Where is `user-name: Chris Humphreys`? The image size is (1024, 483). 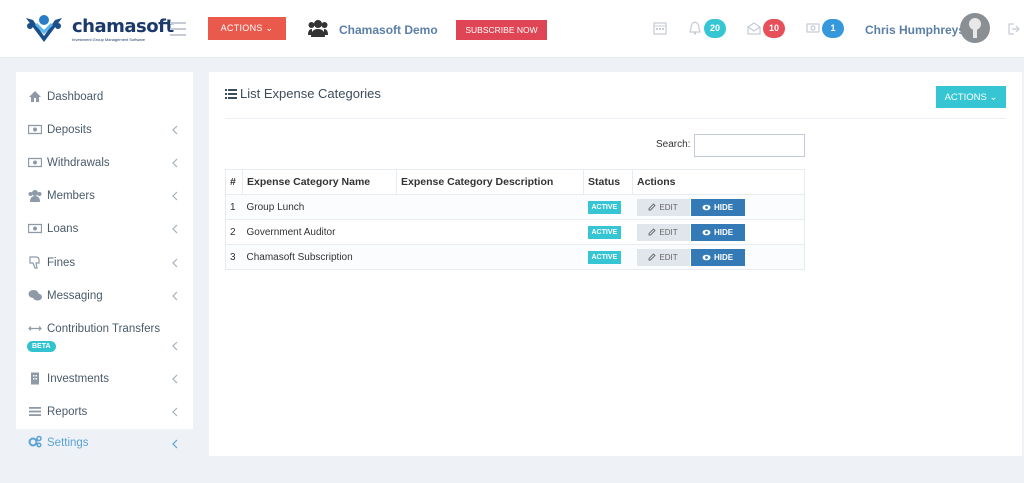
user-name: Chris Humphreys is located at coordinates (915, 30).